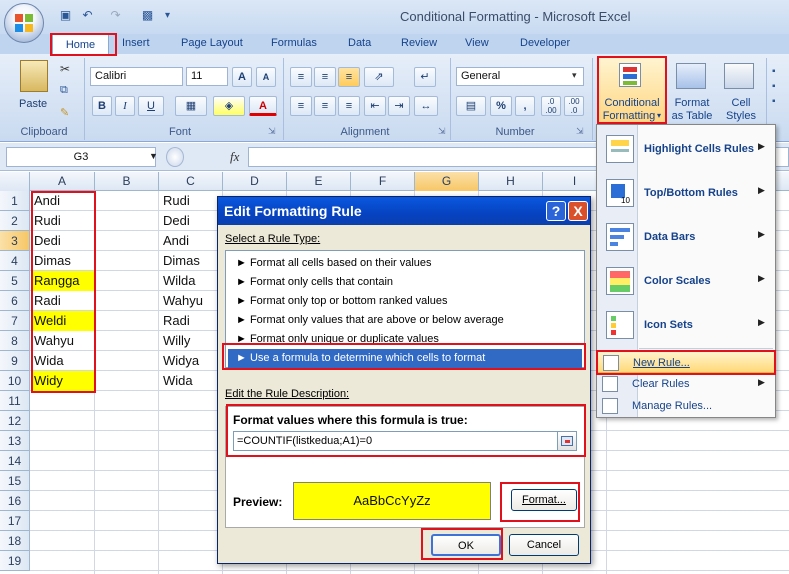 The height and width of the screenshot is (574, 789). I want to click on ok-button: OK, so click(466, 545).